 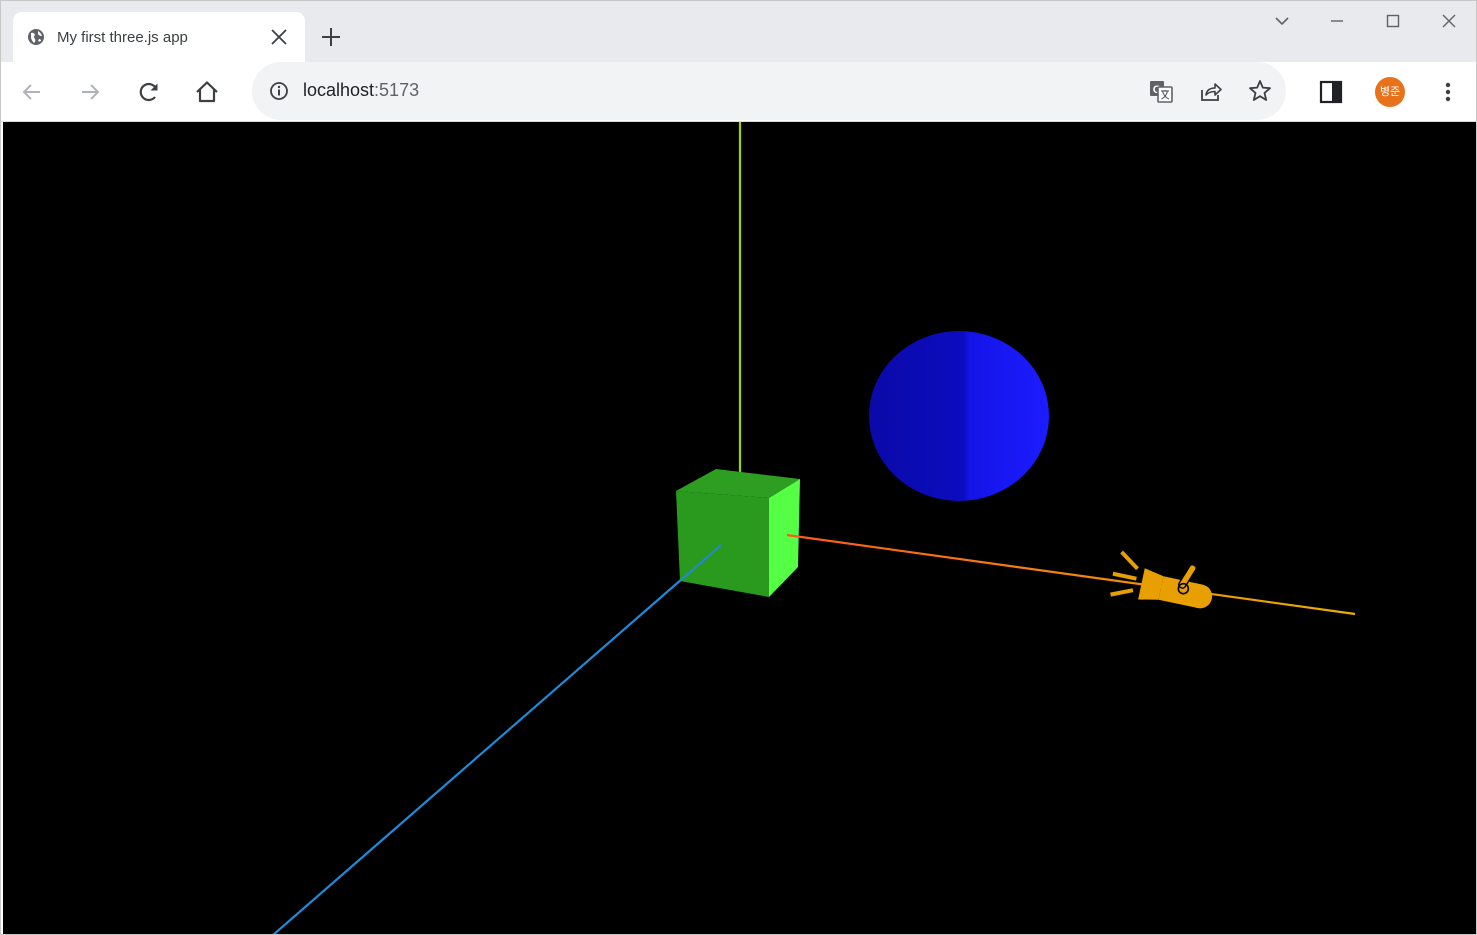 I want to click on close-tab-icon, so click(x=279, y=37).